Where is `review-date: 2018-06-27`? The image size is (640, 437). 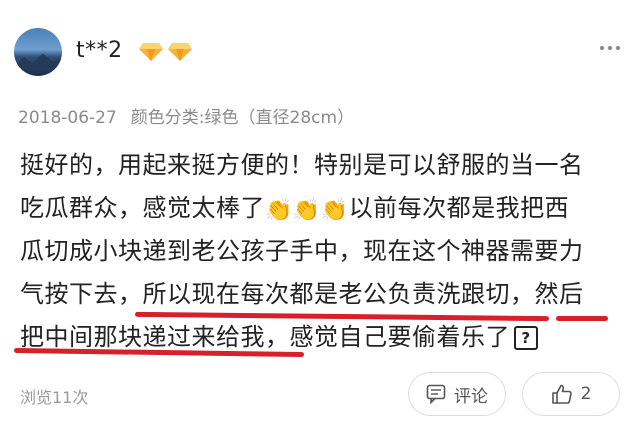 review-date: 2018-06-27 is located at coordinates (67, 118).